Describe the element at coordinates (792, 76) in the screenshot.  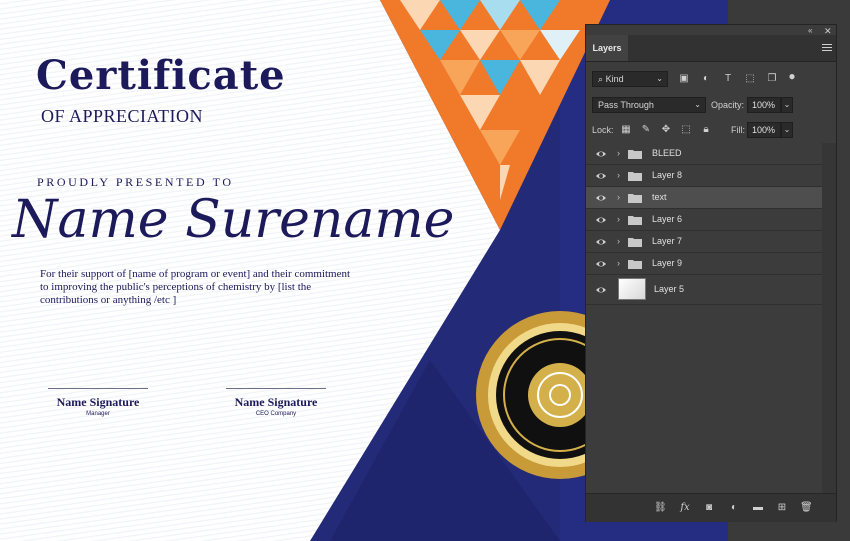
I see `filter-toggle-icon: ●` at that location.